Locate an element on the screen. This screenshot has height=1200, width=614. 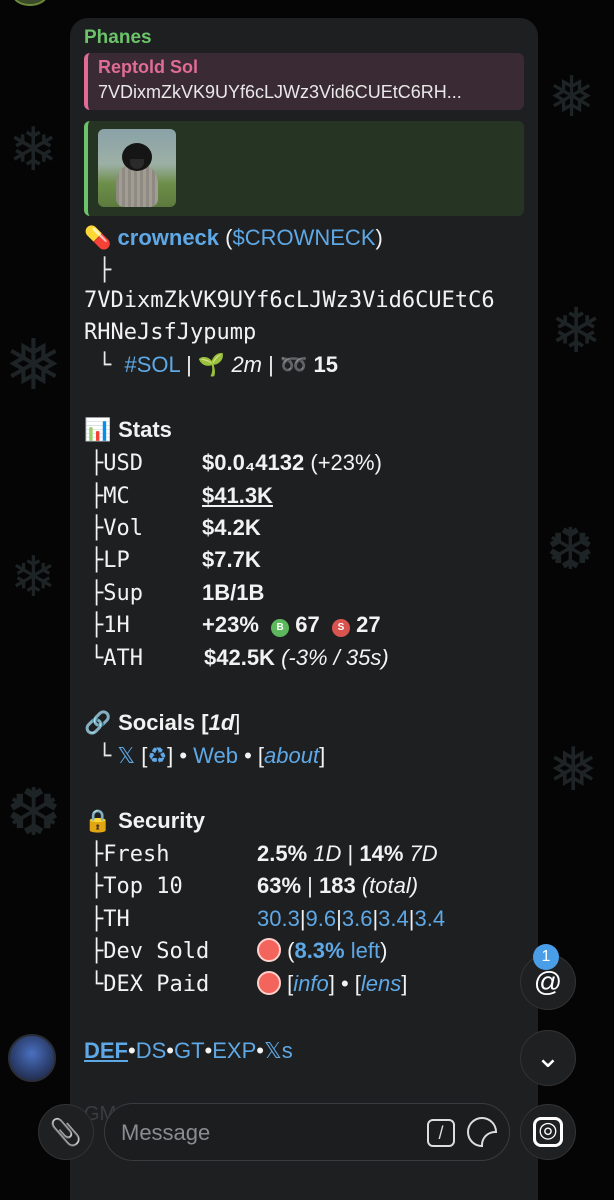
security-label: DEX Paid is located at coordinates (156, 984).